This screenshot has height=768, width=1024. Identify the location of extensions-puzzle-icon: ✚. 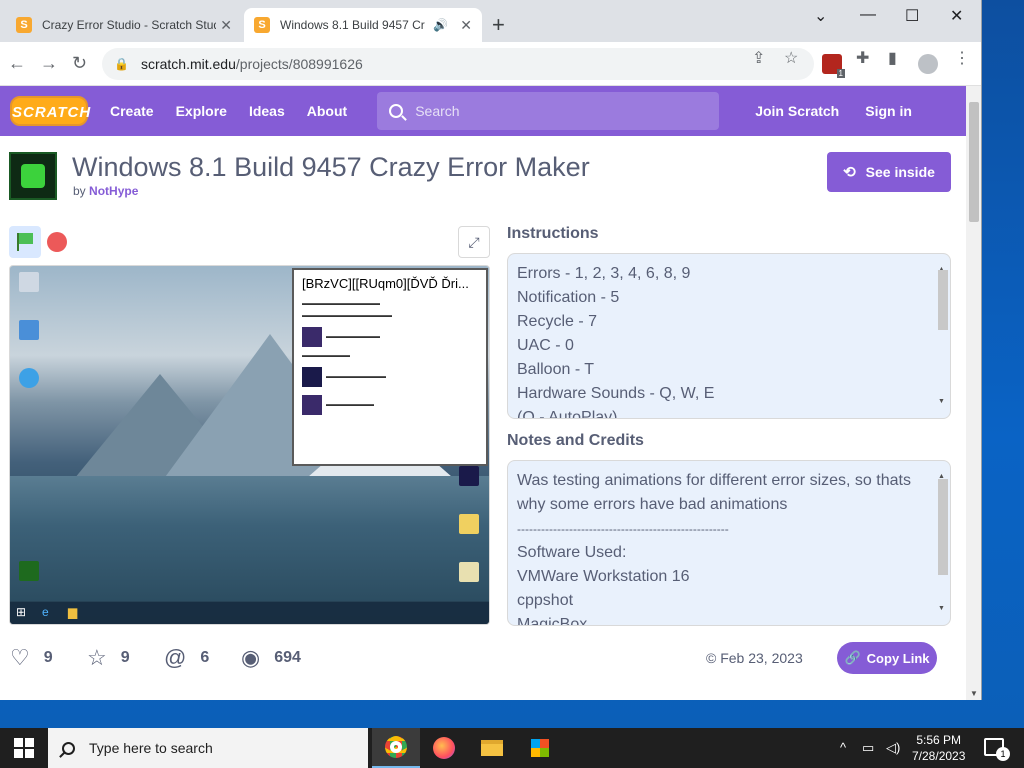
(862, 58).